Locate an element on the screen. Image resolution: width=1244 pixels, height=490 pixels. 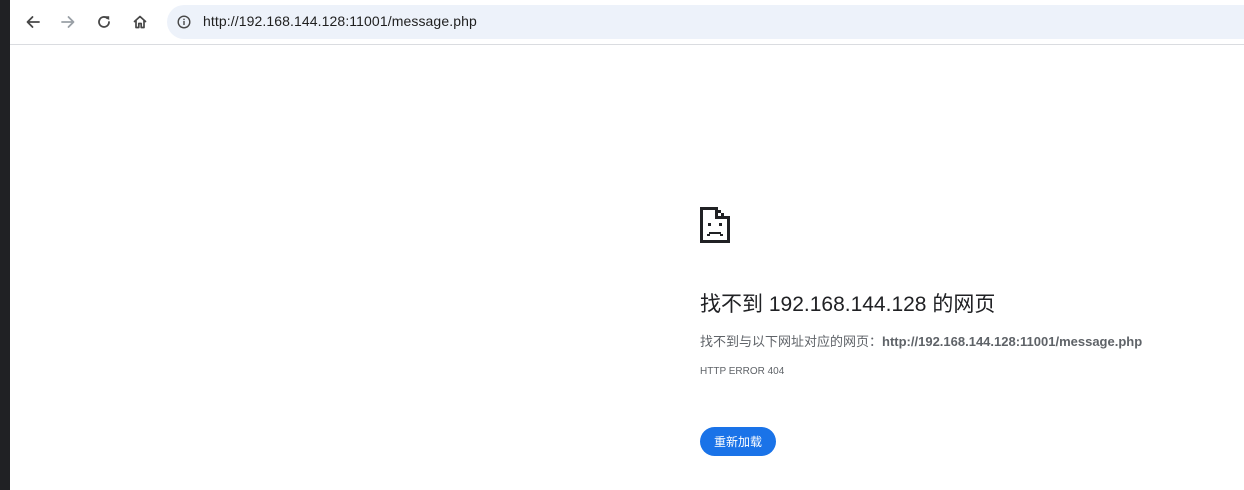
site-info-button is located at coordinates (184, 22).